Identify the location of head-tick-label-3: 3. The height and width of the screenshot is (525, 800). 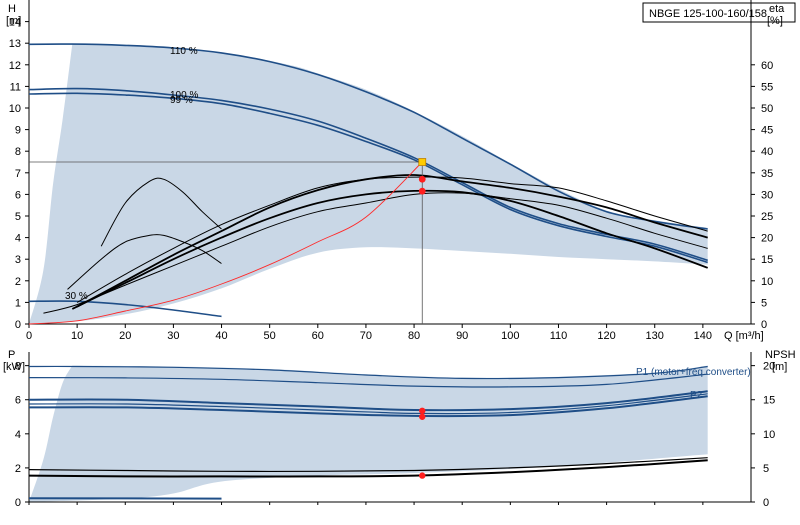
(18, 260).